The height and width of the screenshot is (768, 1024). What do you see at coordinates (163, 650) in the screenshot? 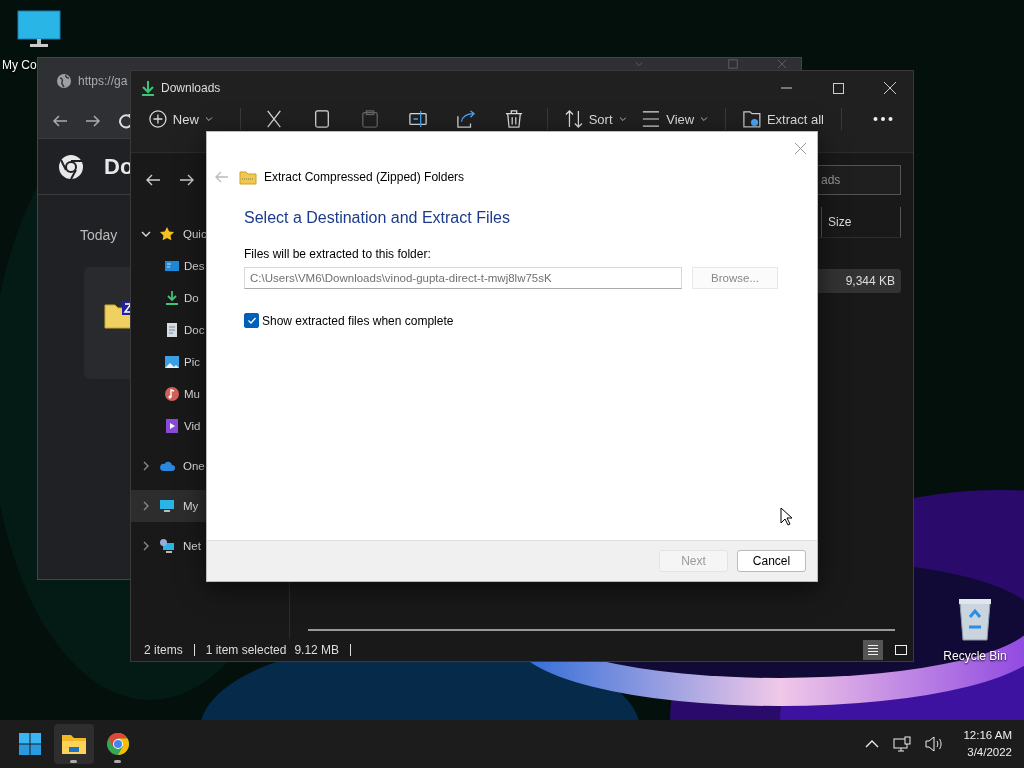
I see `item-count: 2 items` at bounding box center [163, 650].